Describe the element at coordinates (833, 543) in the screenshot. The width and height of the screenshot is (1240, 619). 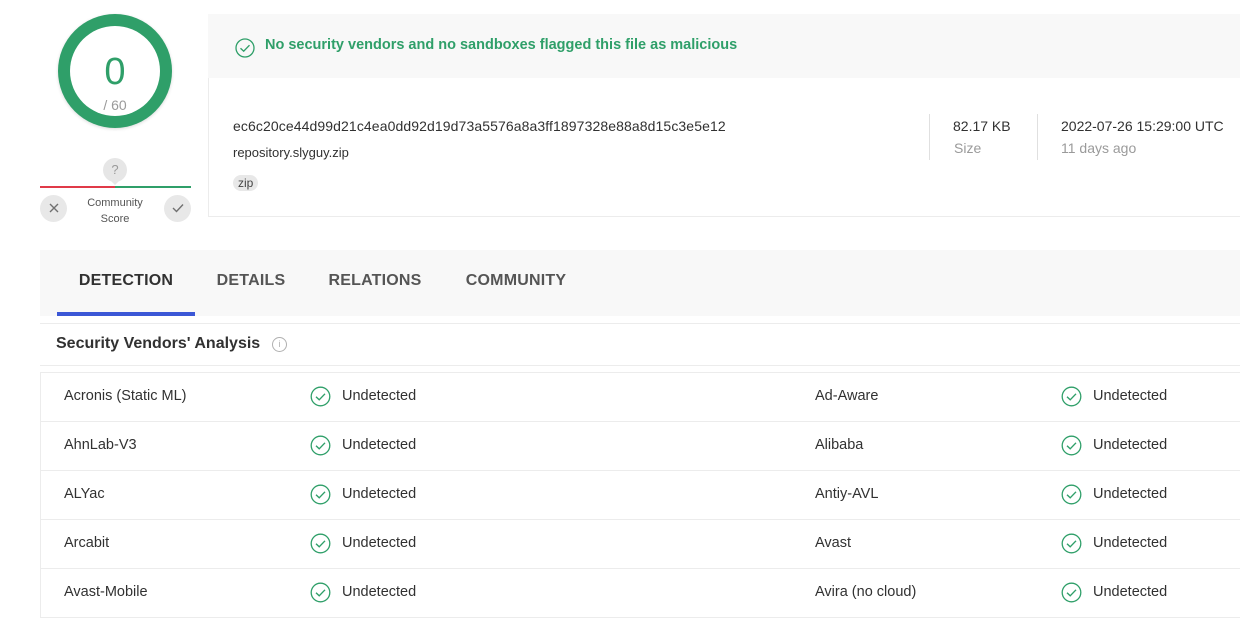
I see `vendor-name: Avast` at that location.